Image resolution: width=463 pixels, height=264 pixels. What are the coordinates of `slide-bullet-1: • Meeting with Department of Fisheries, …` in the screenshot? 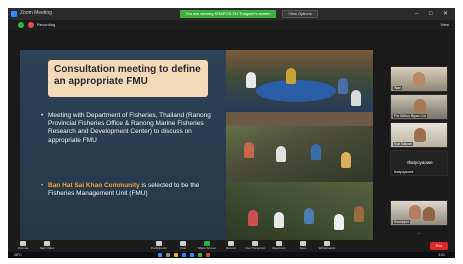 It's located at (133, 128).